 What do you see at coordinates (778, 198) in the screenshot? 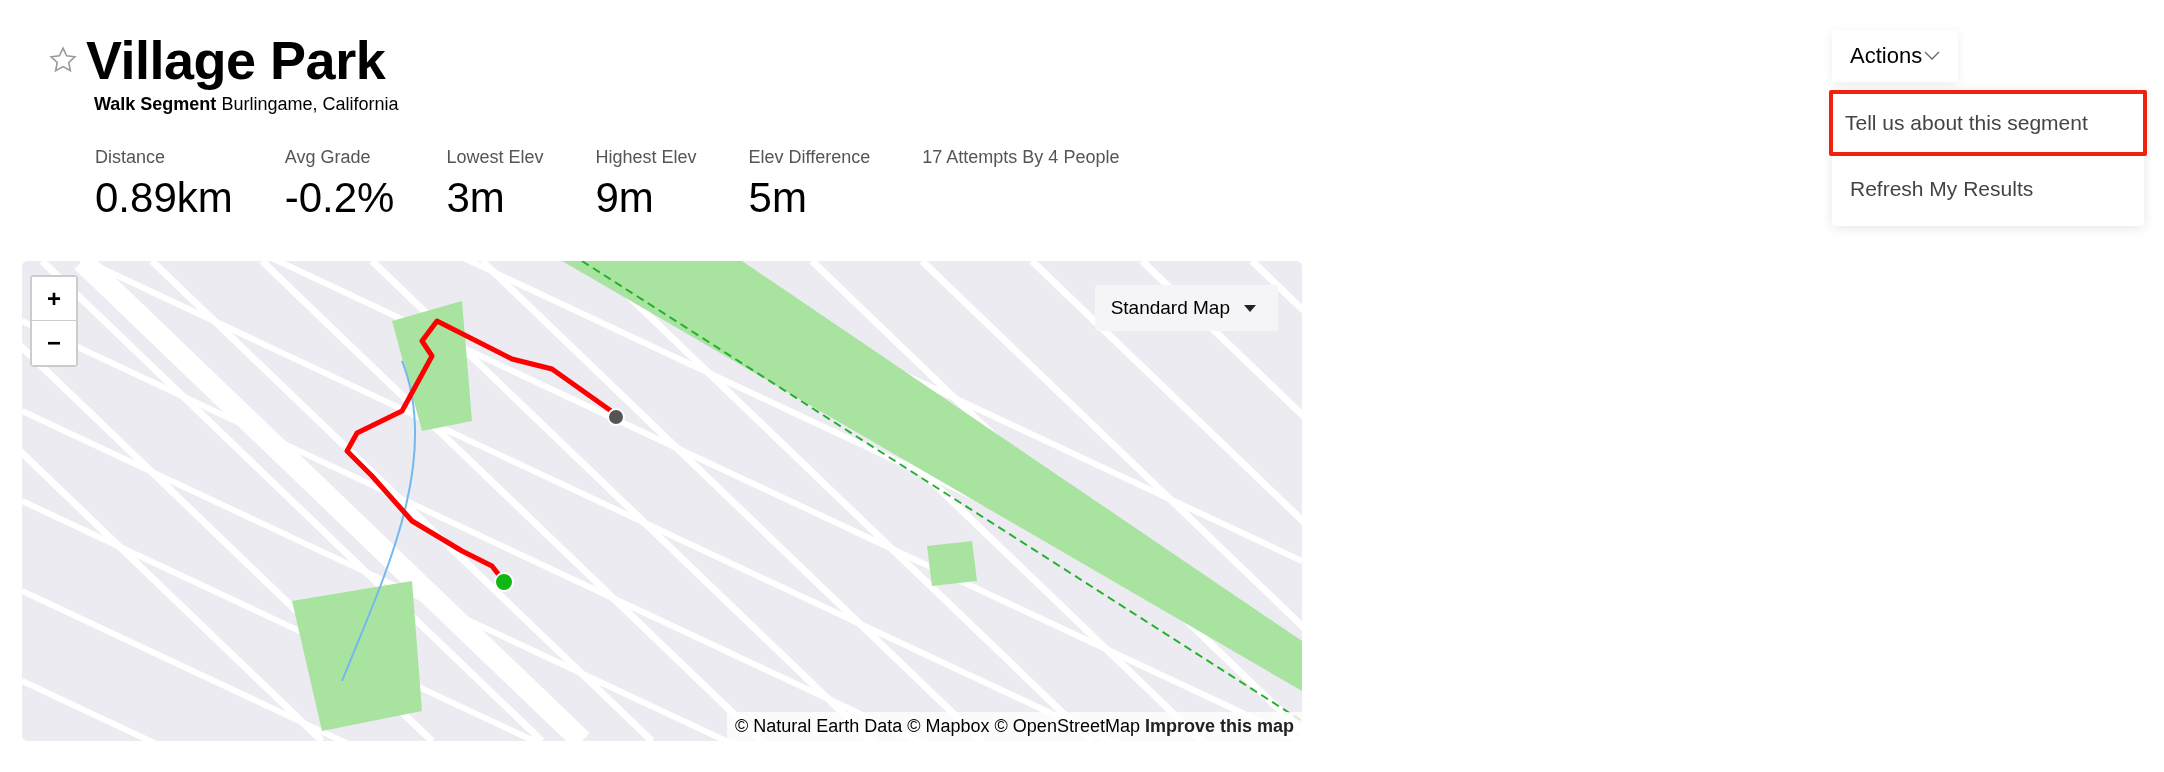
I see `stat-value: 5m` at bounding box center [778, 198].